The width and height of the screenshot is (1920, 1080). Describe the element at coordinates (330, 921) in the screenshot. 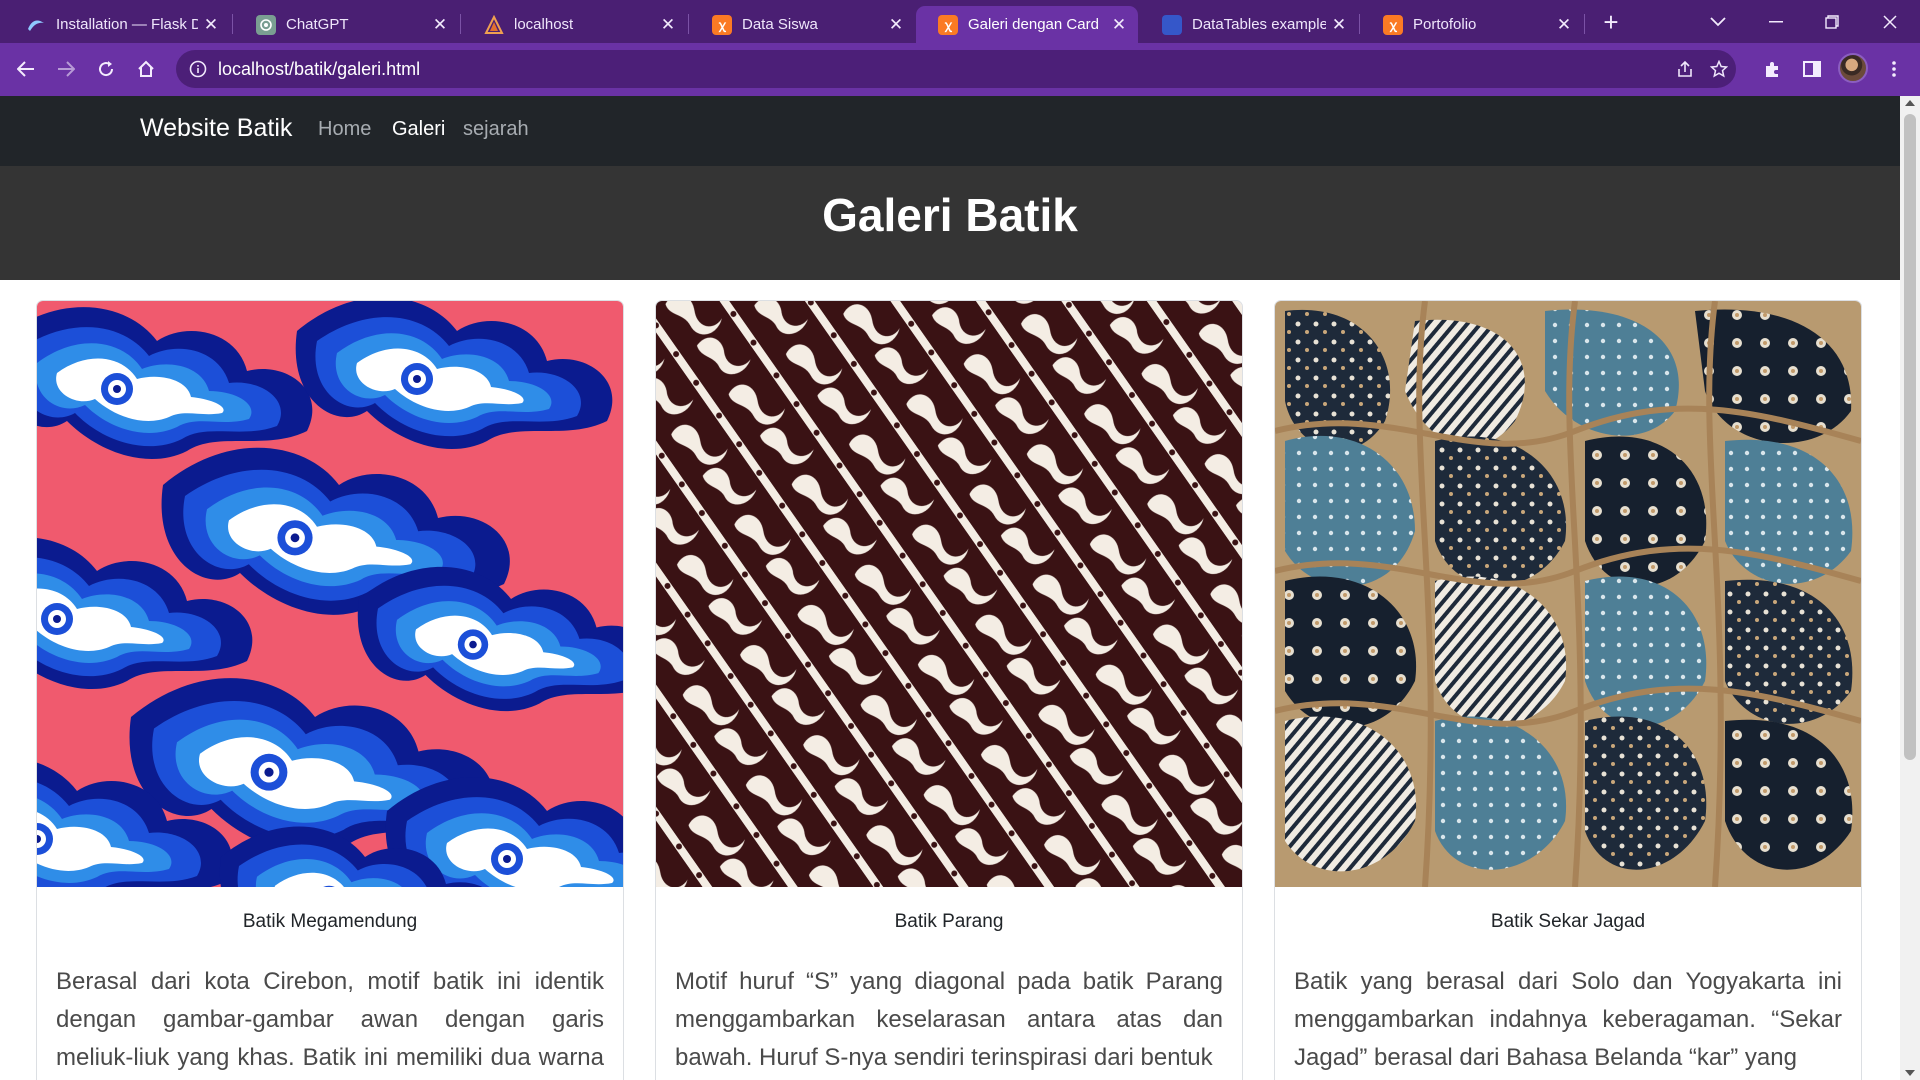

I see `card-title: Batik Megamendung` at that location.